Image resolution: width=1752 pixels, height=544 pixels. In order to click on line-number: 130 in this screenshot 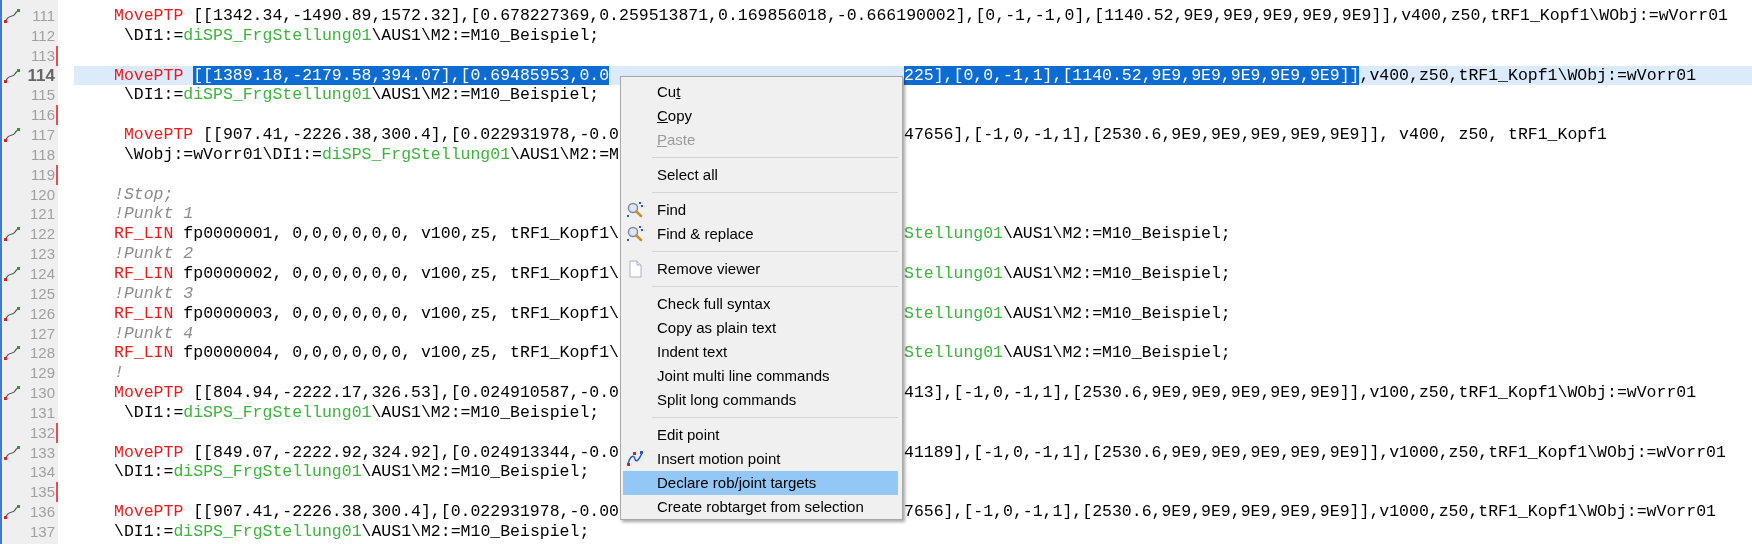, I will do `click(42, 393)`.